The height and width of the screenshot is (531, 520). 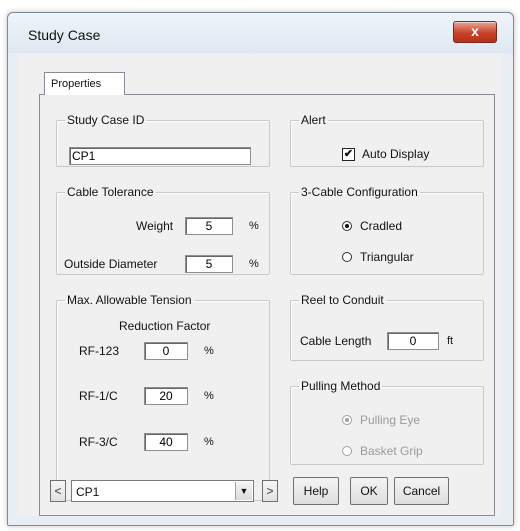 What do you see at coordinates (110, 192) in the screenshot?
I see `cable-tolerance-legend: Cable Tolerance` at bounding box center [110, 192].